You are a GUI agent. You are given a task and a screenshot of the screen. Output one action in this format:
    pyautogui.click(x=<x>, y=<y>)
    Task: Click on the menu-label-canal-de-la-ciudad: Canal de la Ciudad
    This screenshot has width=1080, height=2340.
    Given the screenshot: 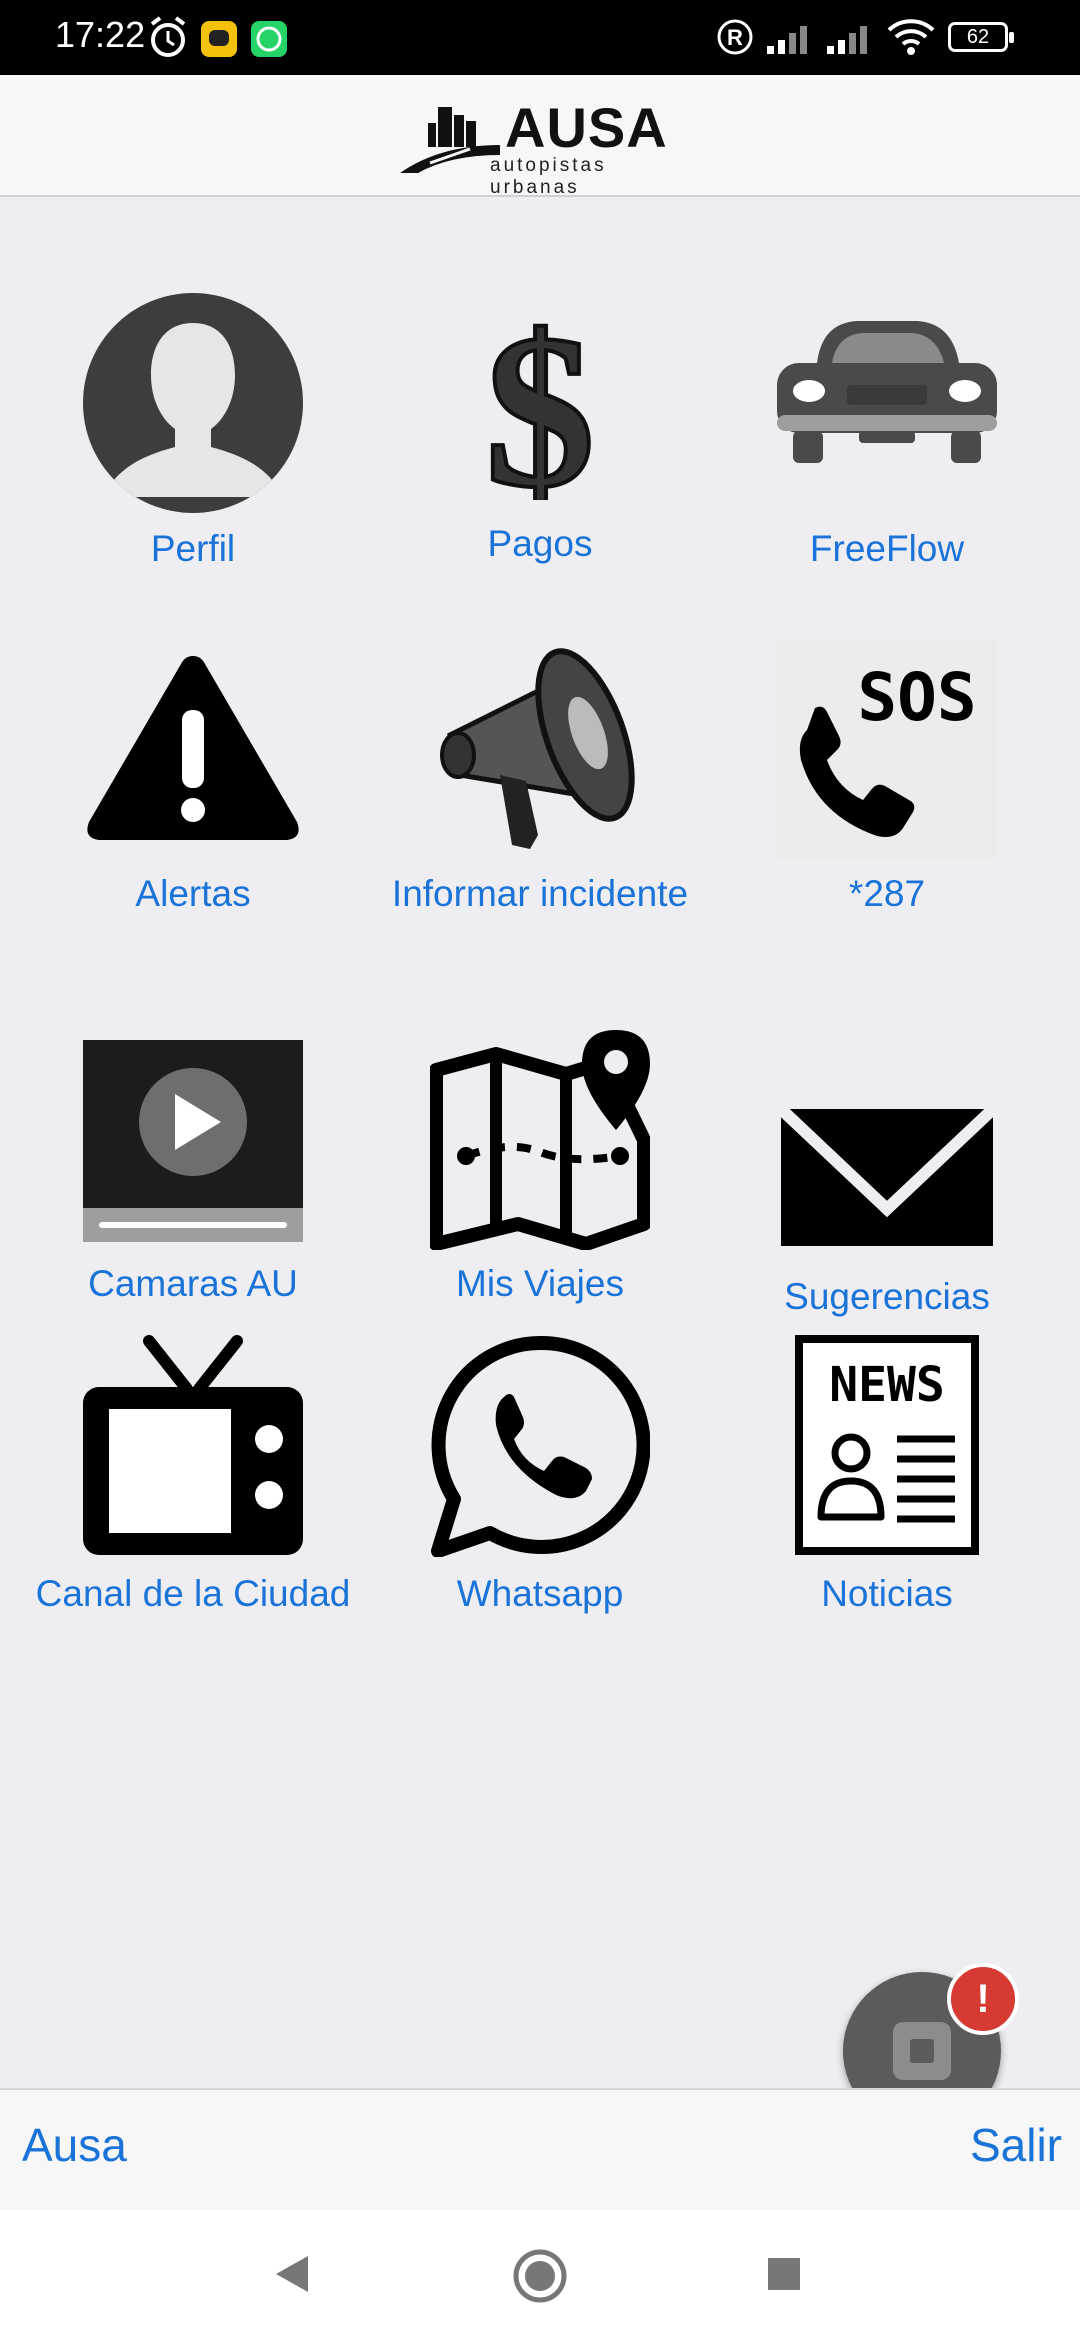 What is the action you would take?
    pyautogui.click(x=193, y=1593)
    